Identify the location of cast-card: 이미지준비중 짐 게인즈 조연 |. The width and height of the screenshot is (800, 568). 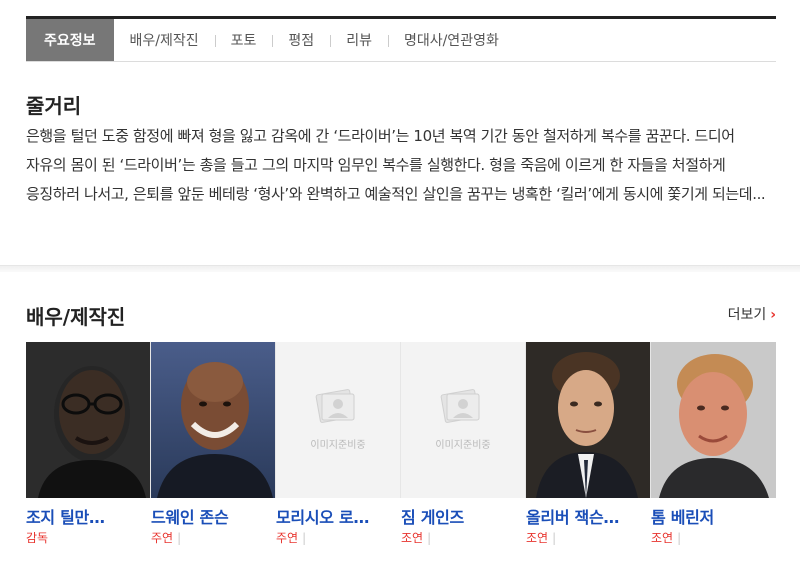
(463, 444).